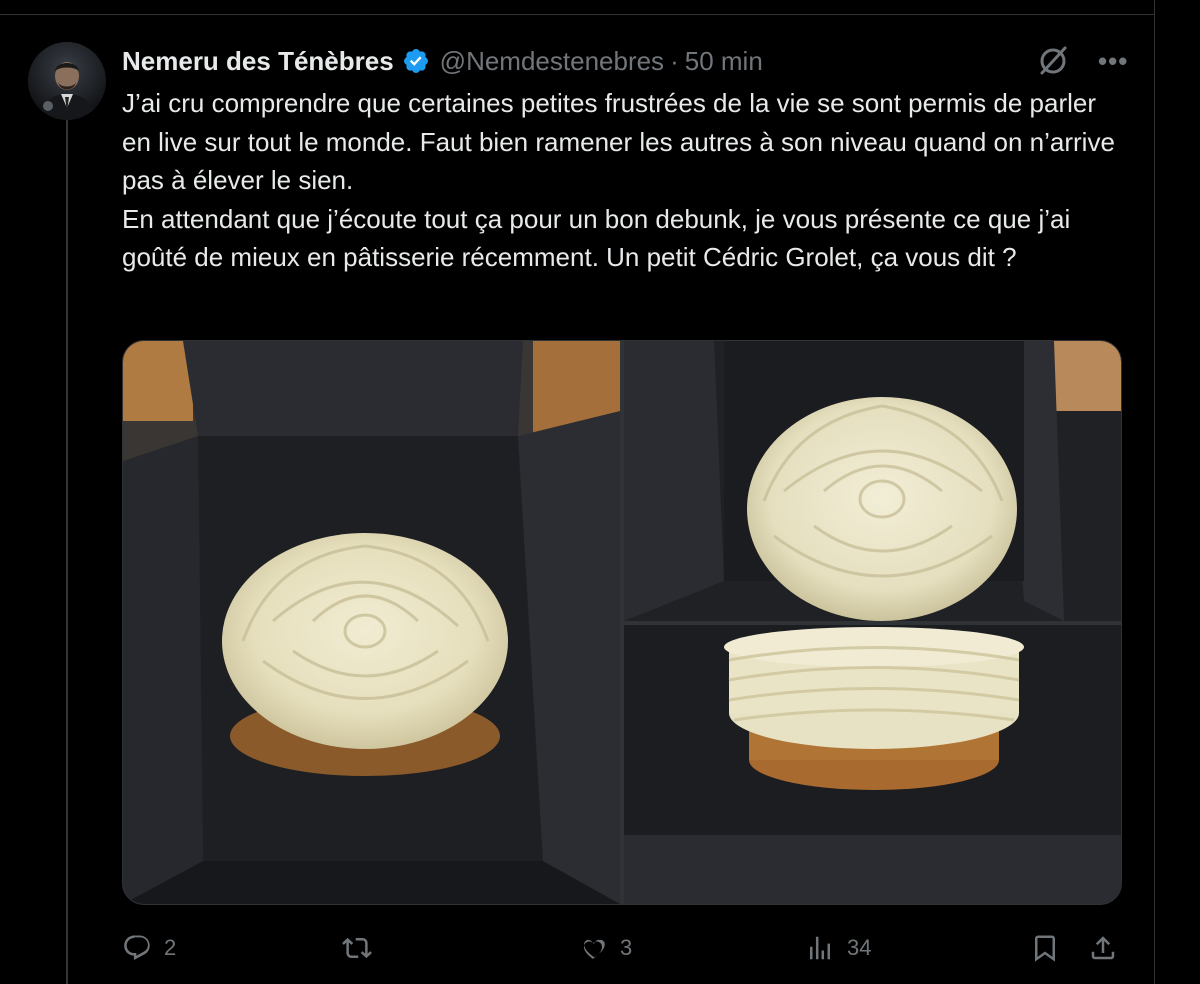 This screenshot has width=1200, height=984. I want to click on author-handle: @Nemdestenebres, so click(552, 61).